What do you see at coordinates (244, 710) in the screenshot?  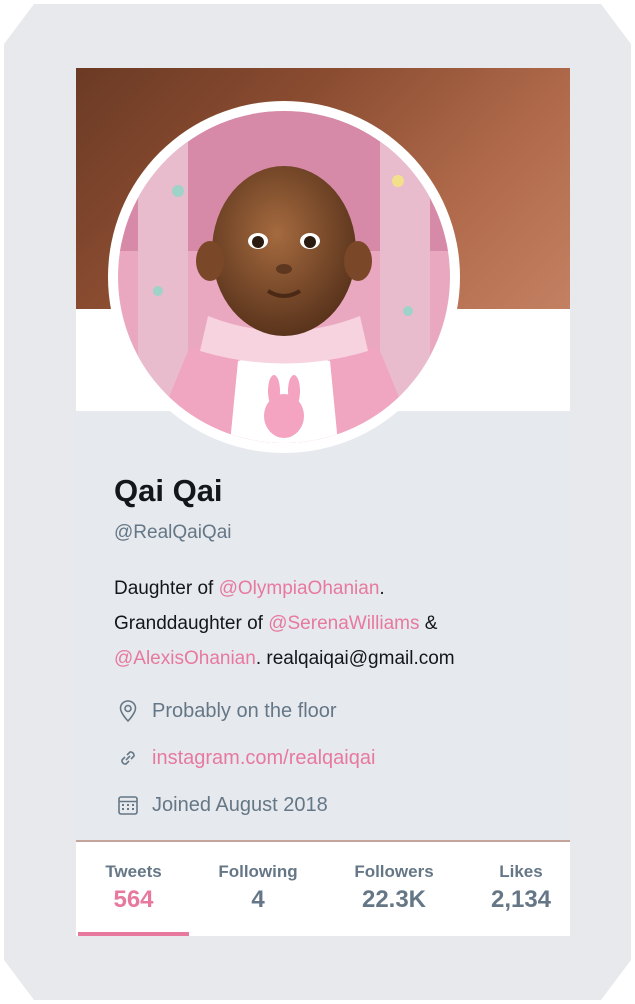 I see `location-text: Probably on the floor` at bounding box center [244, 710].